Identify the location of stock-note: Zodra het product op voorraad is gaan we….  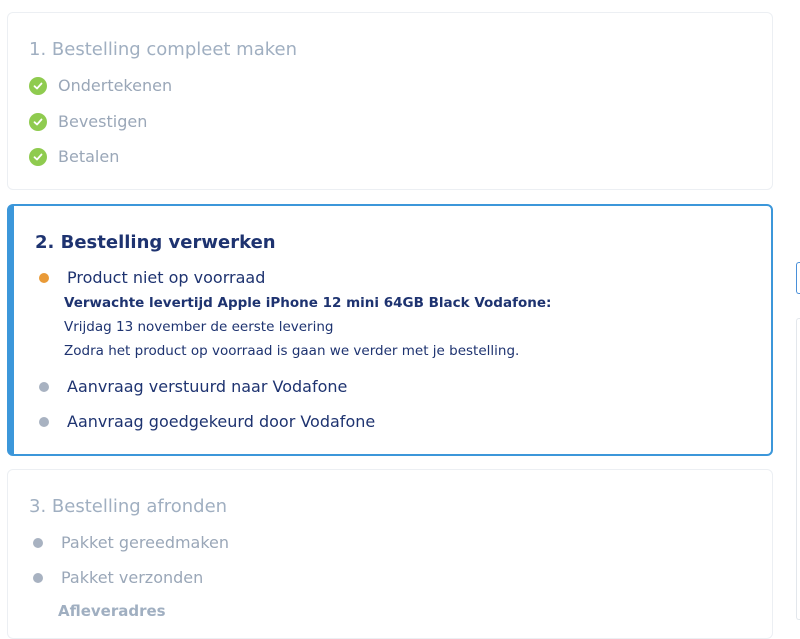
(292, 351).